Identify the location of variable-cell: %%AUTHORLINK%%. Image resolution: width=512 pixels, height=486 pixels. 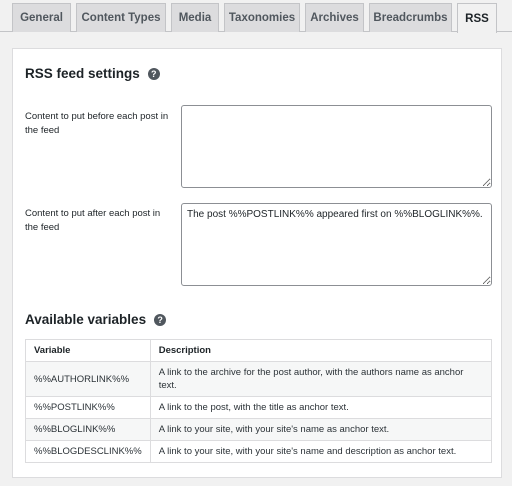
(88, 379).